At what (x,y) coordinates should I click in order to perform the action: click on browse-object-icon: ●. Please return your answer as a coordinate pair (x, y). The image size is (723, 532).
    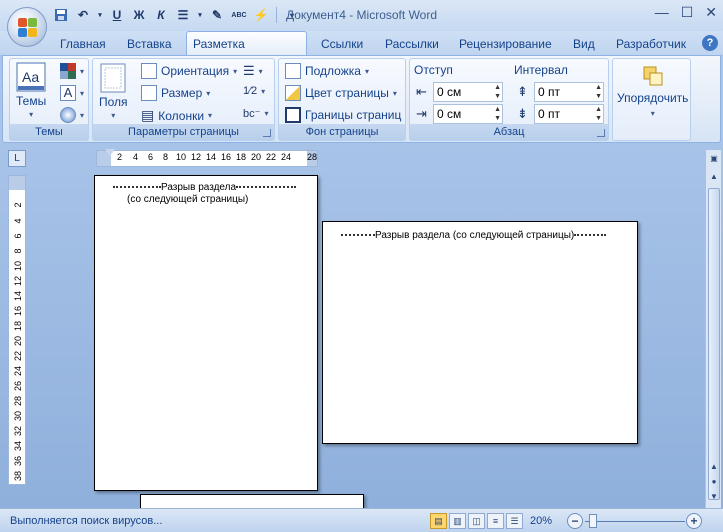
    Looking at the image, I should click on (714, 482).